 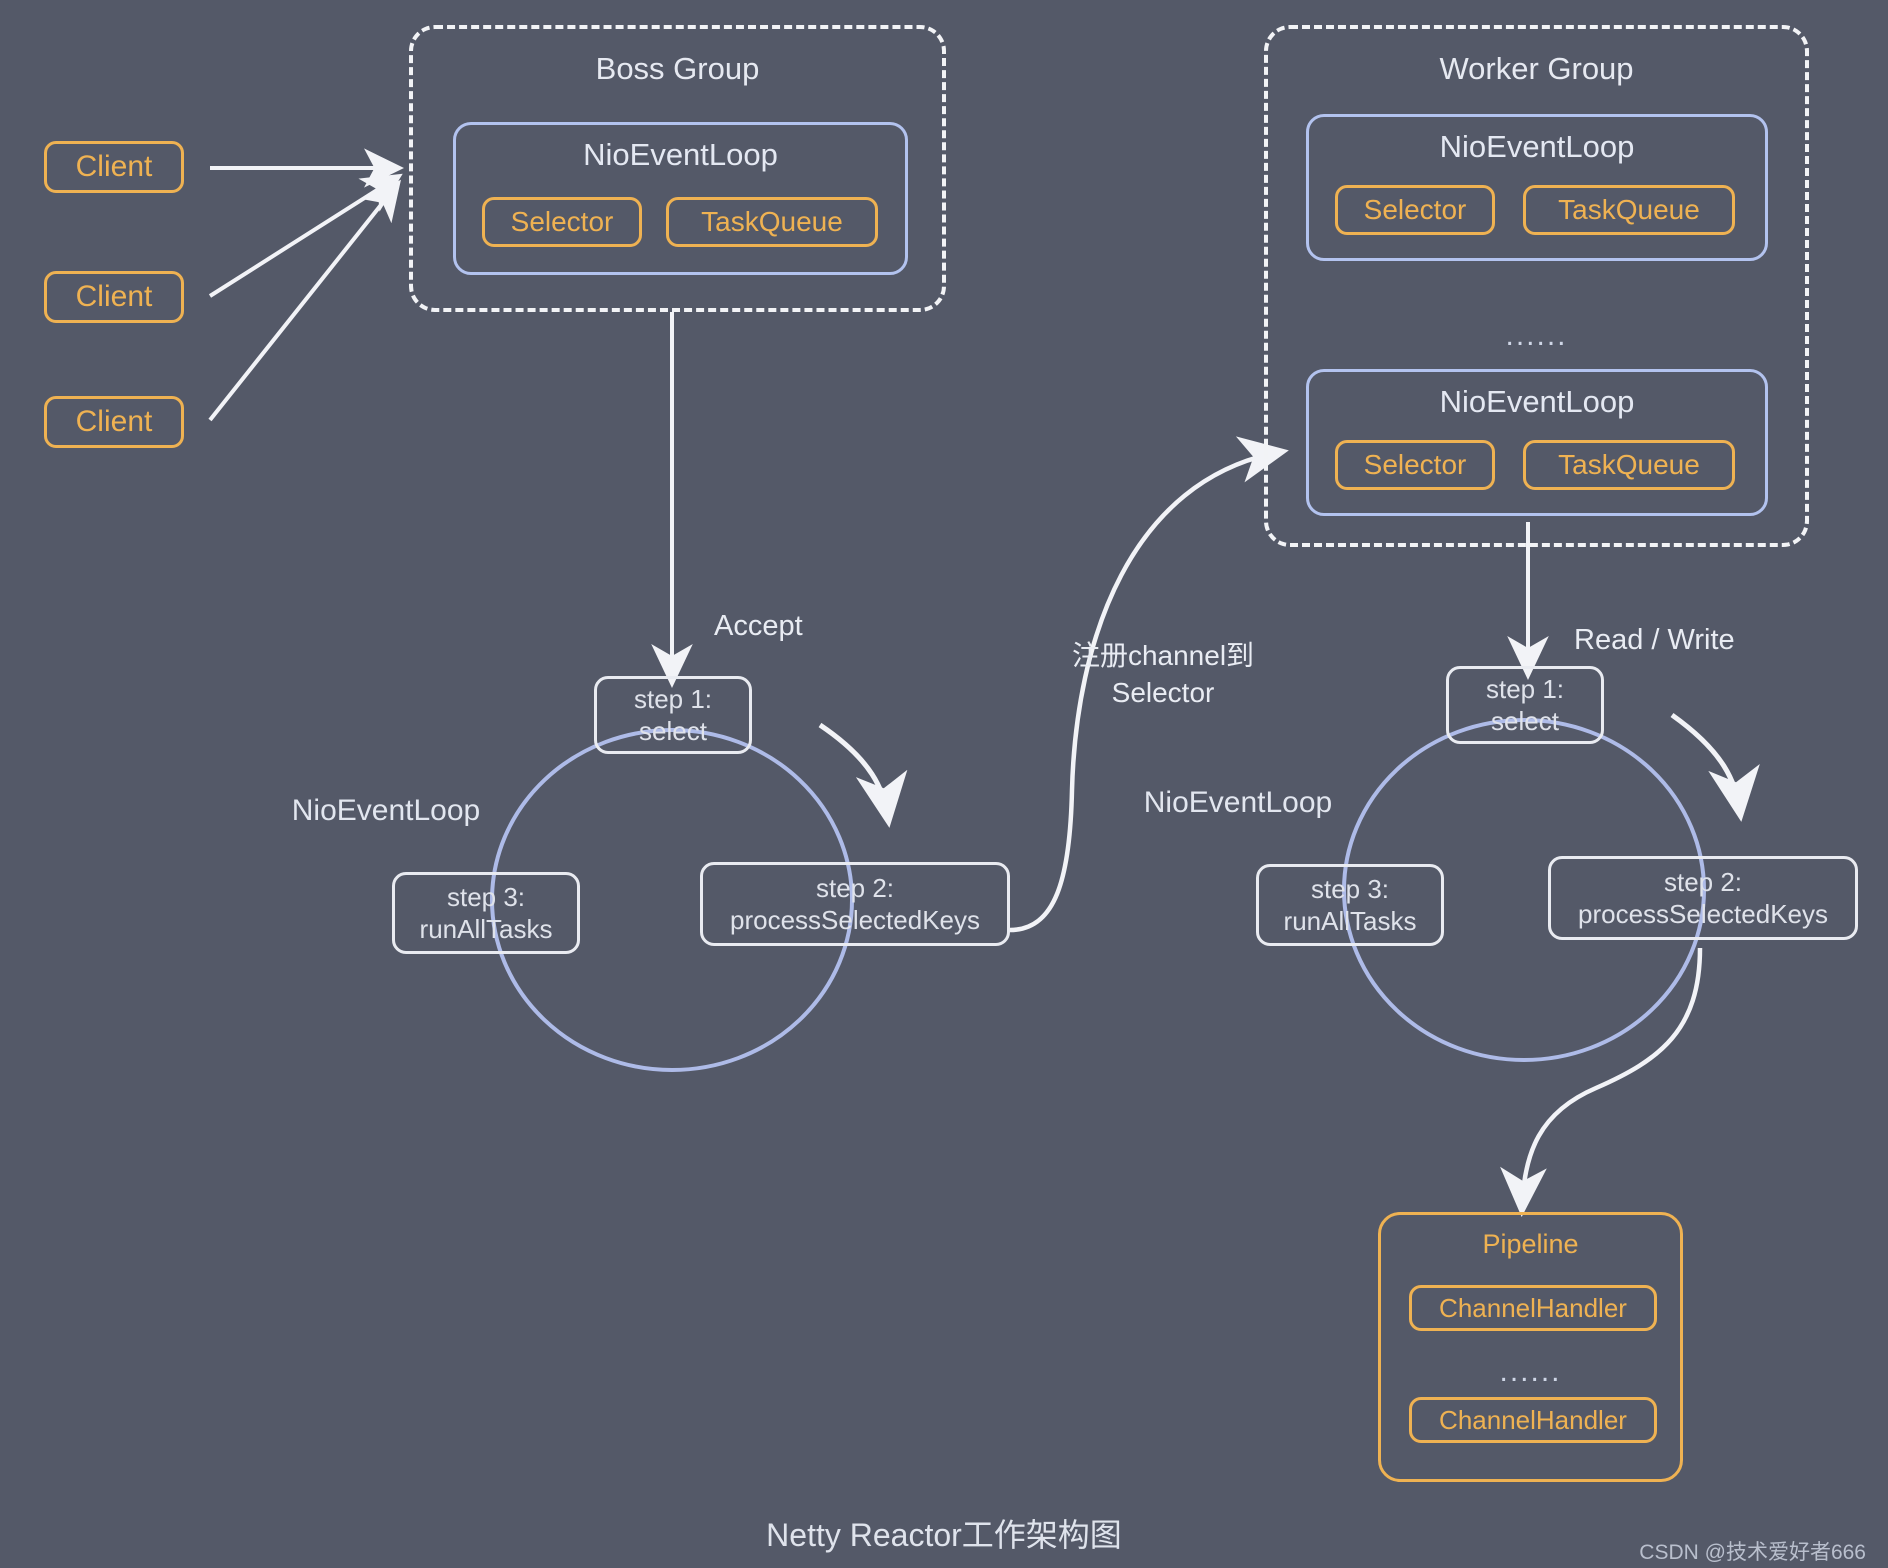 What do you see at coordinates (1703, 898) in the screenshot?
I see `worker-step-2-box: step 2: processSelectedKeys` at bounding box center [1703, 898].